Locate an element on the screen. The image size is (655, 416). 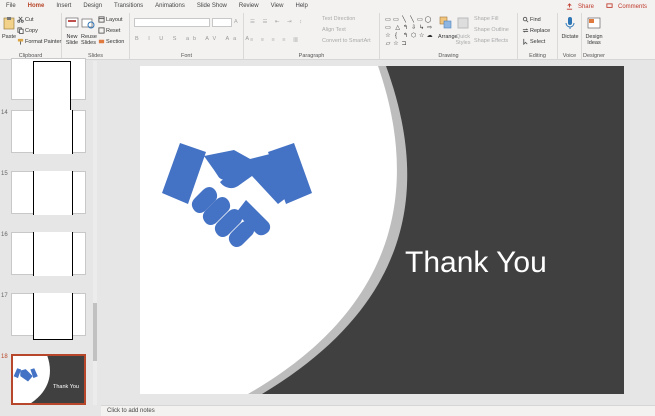
format-painter-button: Format Painter is located at coordinates (39, 42).